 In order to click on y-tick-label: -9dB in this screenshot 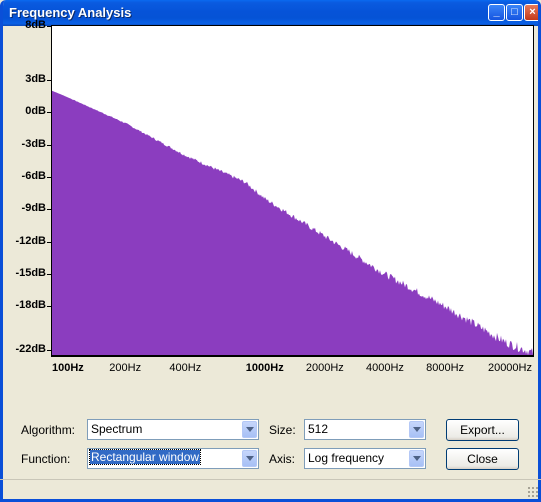, I will do `click(33, 208)`.